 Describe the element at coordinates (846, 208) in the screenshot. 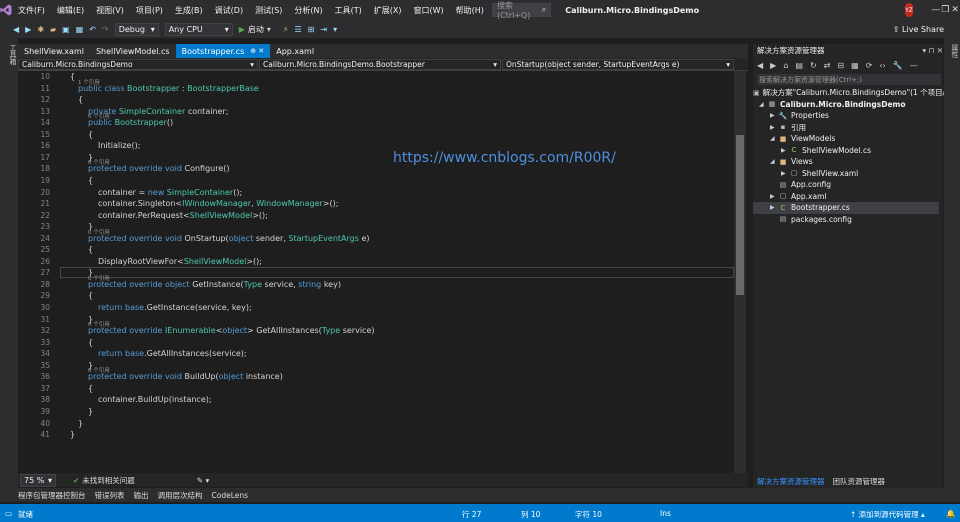

I see `tree-node: ▶ C Bootstrapper.cs` at that location.